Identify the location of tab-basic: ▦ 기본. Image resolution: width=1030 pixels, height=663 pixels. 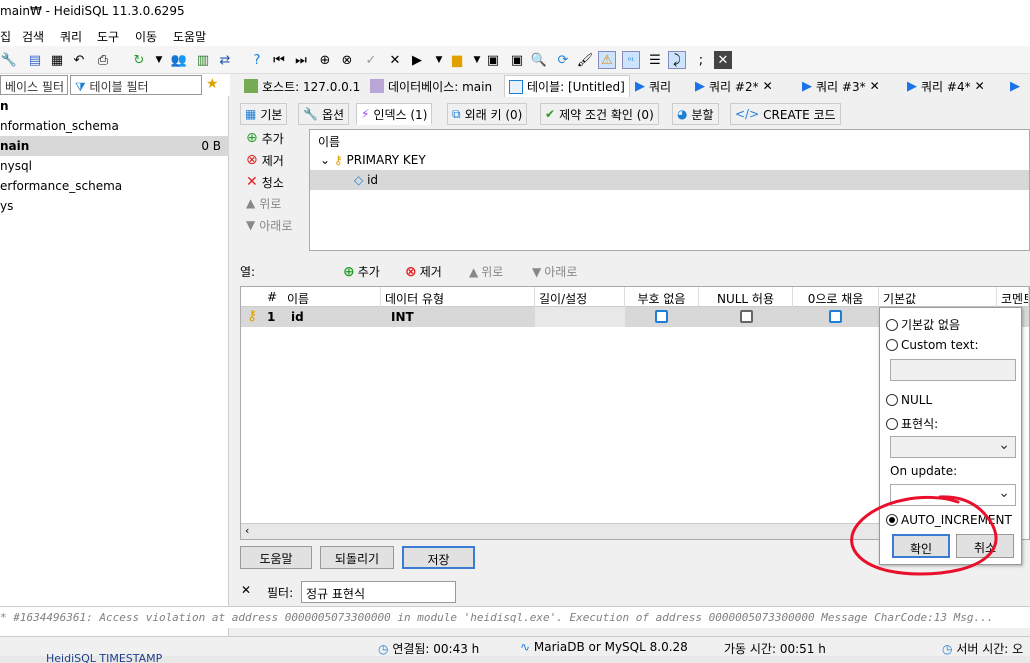
(264, 114).